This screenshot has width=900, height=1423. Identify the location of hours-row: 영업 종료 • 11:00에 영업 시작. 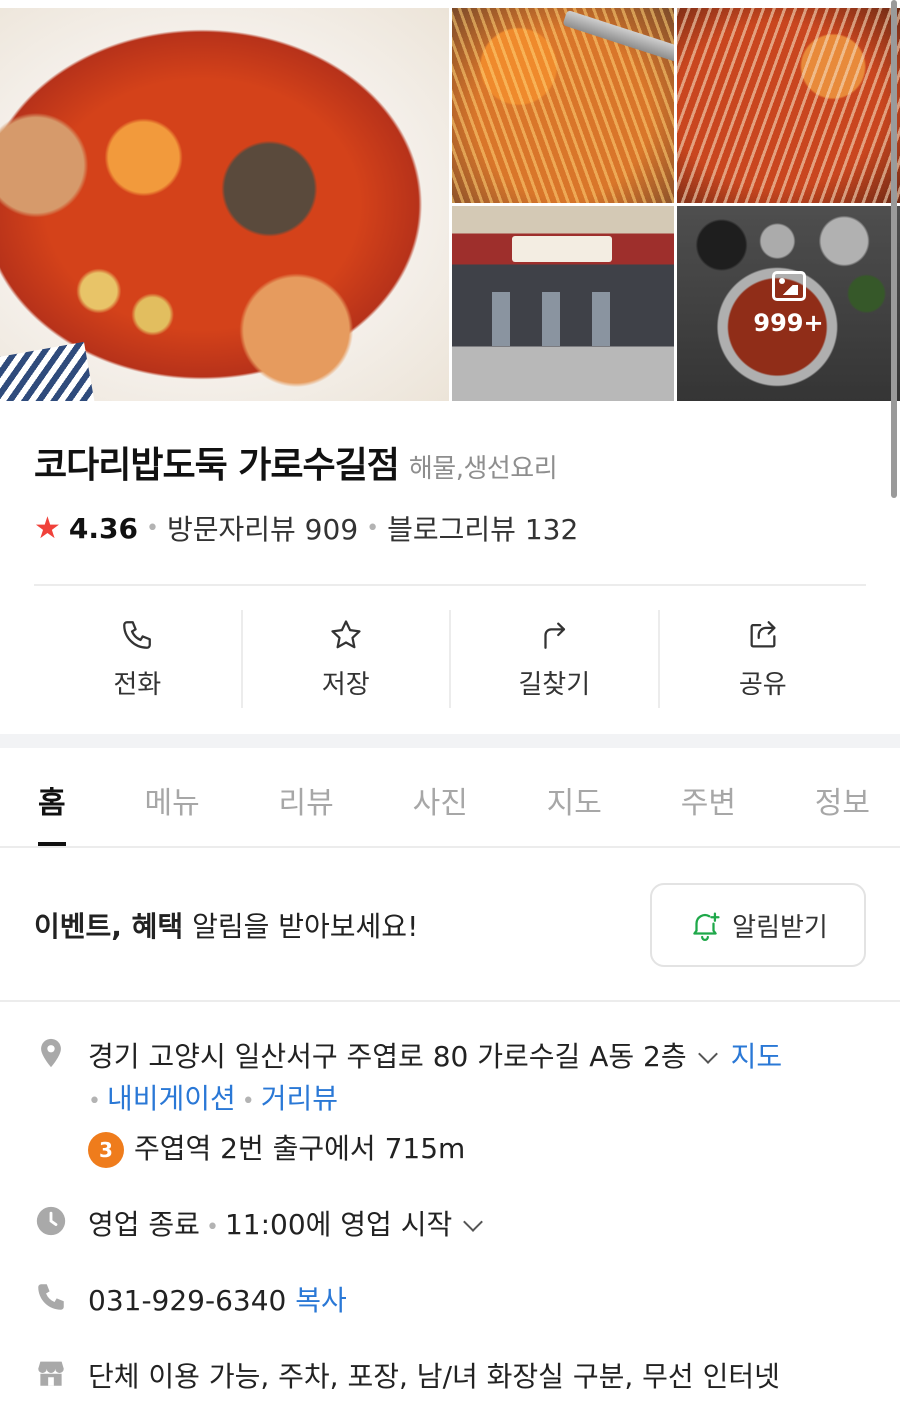
(265, 1226).